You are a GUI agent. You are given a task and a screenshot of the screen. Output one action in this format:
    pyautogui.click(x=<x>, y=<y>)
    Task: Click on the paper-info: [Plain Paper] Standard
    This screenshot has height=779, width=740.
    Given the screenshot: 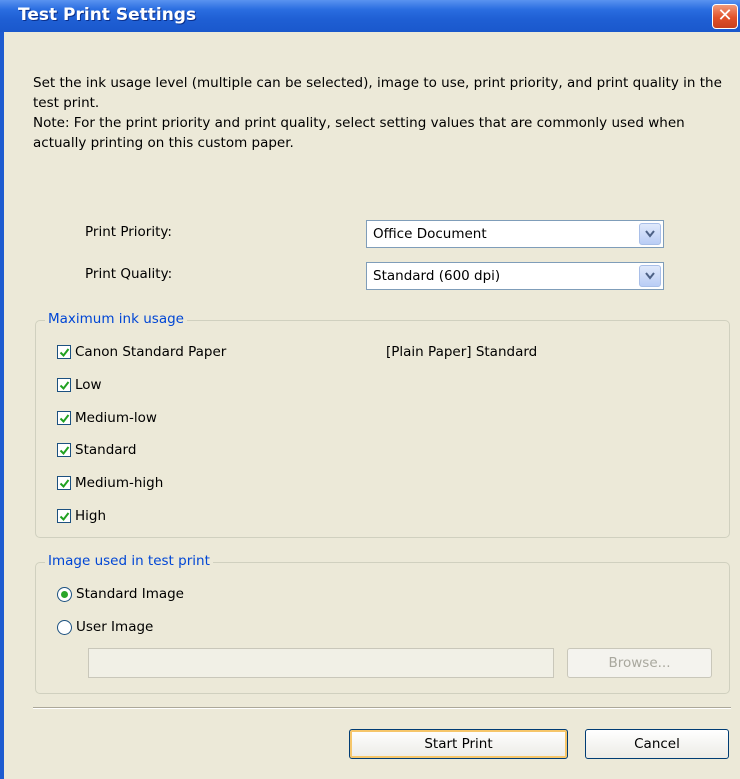 What is the action you would take?
    pyautogui.click(x=462, y=352)
    